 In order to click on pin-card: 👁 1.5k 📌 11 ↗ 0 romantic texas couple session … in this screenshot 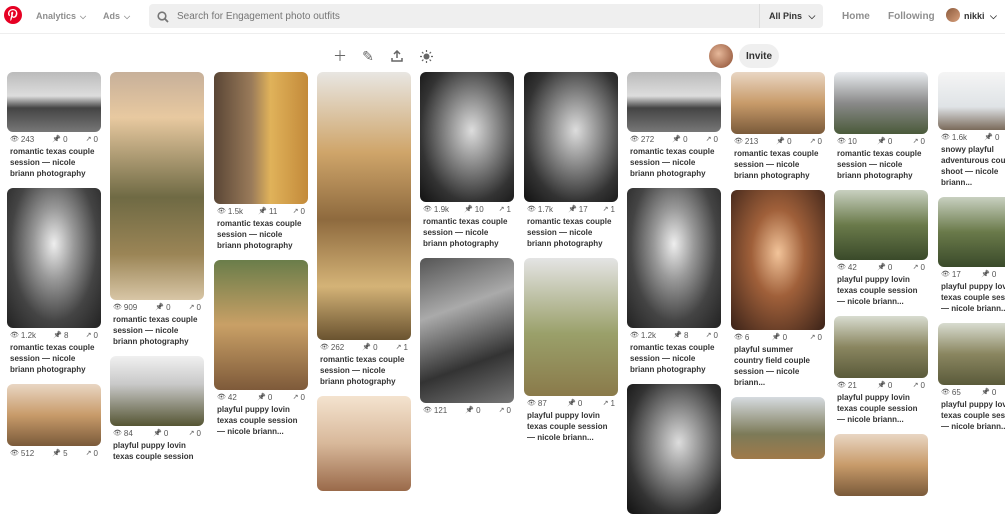, I will do `click(261, 163)`.